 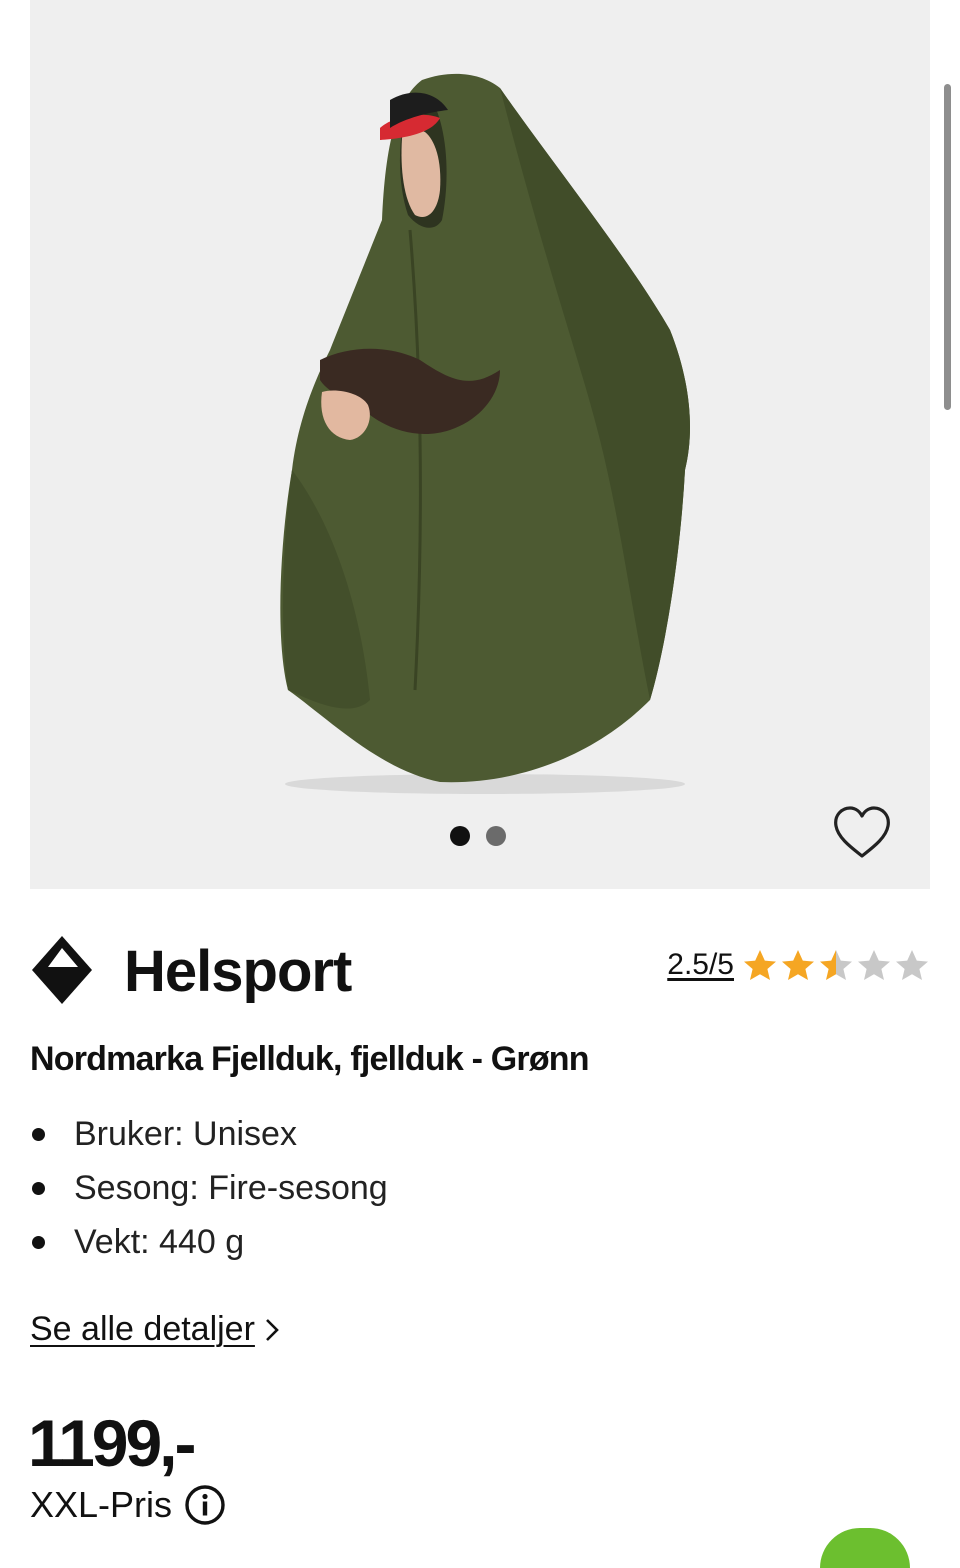 I want to click on see-all-details-label: Se alle detaljer, so click(x=142, y=1329).